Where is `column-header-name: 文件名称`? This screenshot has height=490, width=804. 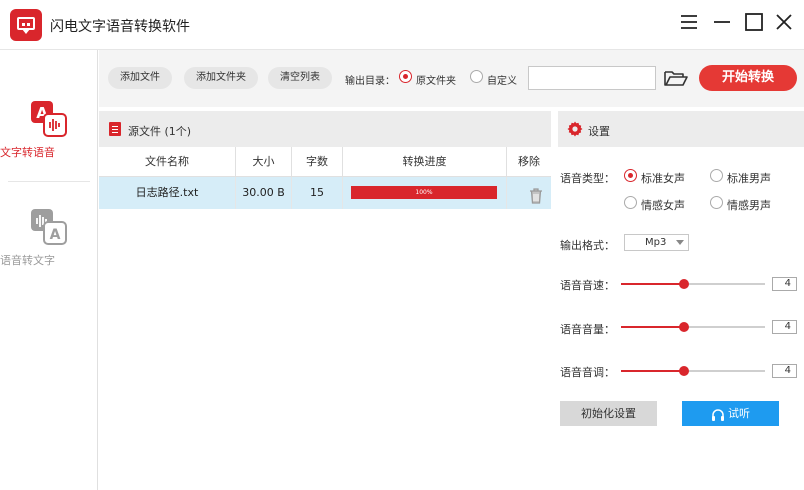
column-header-name: 文件名称 is located at coordinates (167, 162).